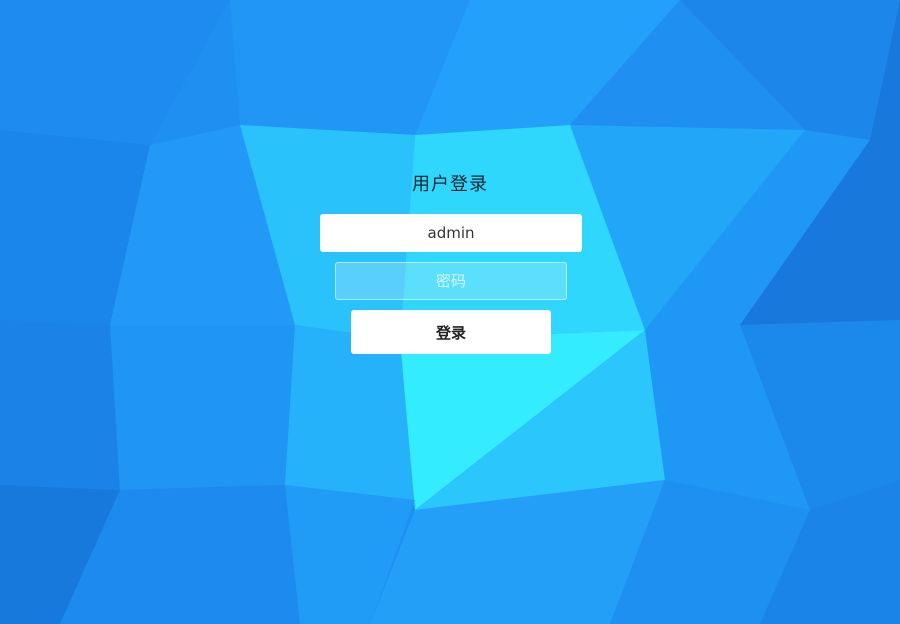 Image resolution: width=900 pixels, height=624 pixels. What do you see at coordinates (451, 332) in the screenshot?
I see `login-button: 登录` at bounding box center [451, 332].